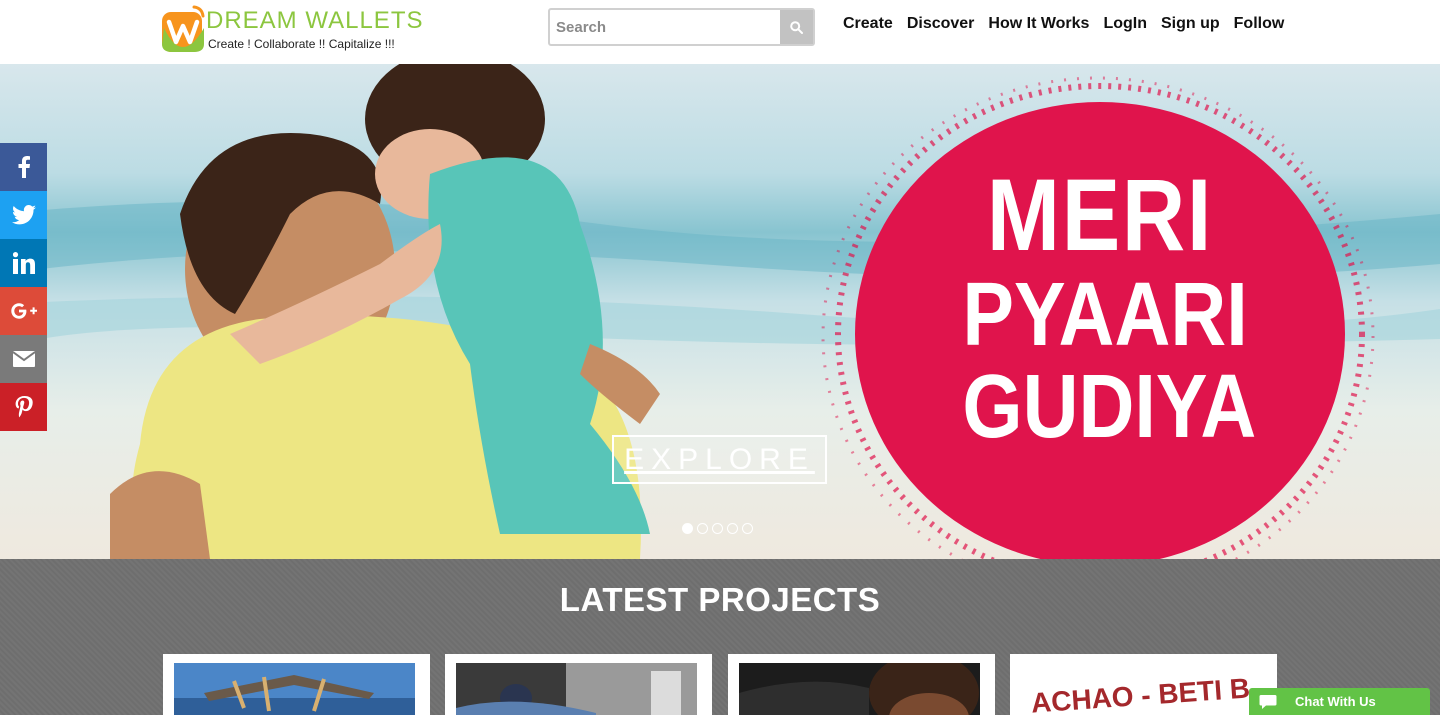  Describe the element at coordinates (1105, 315) in the screenshot. I see `slogan-line-2: PYAARI` at that location.